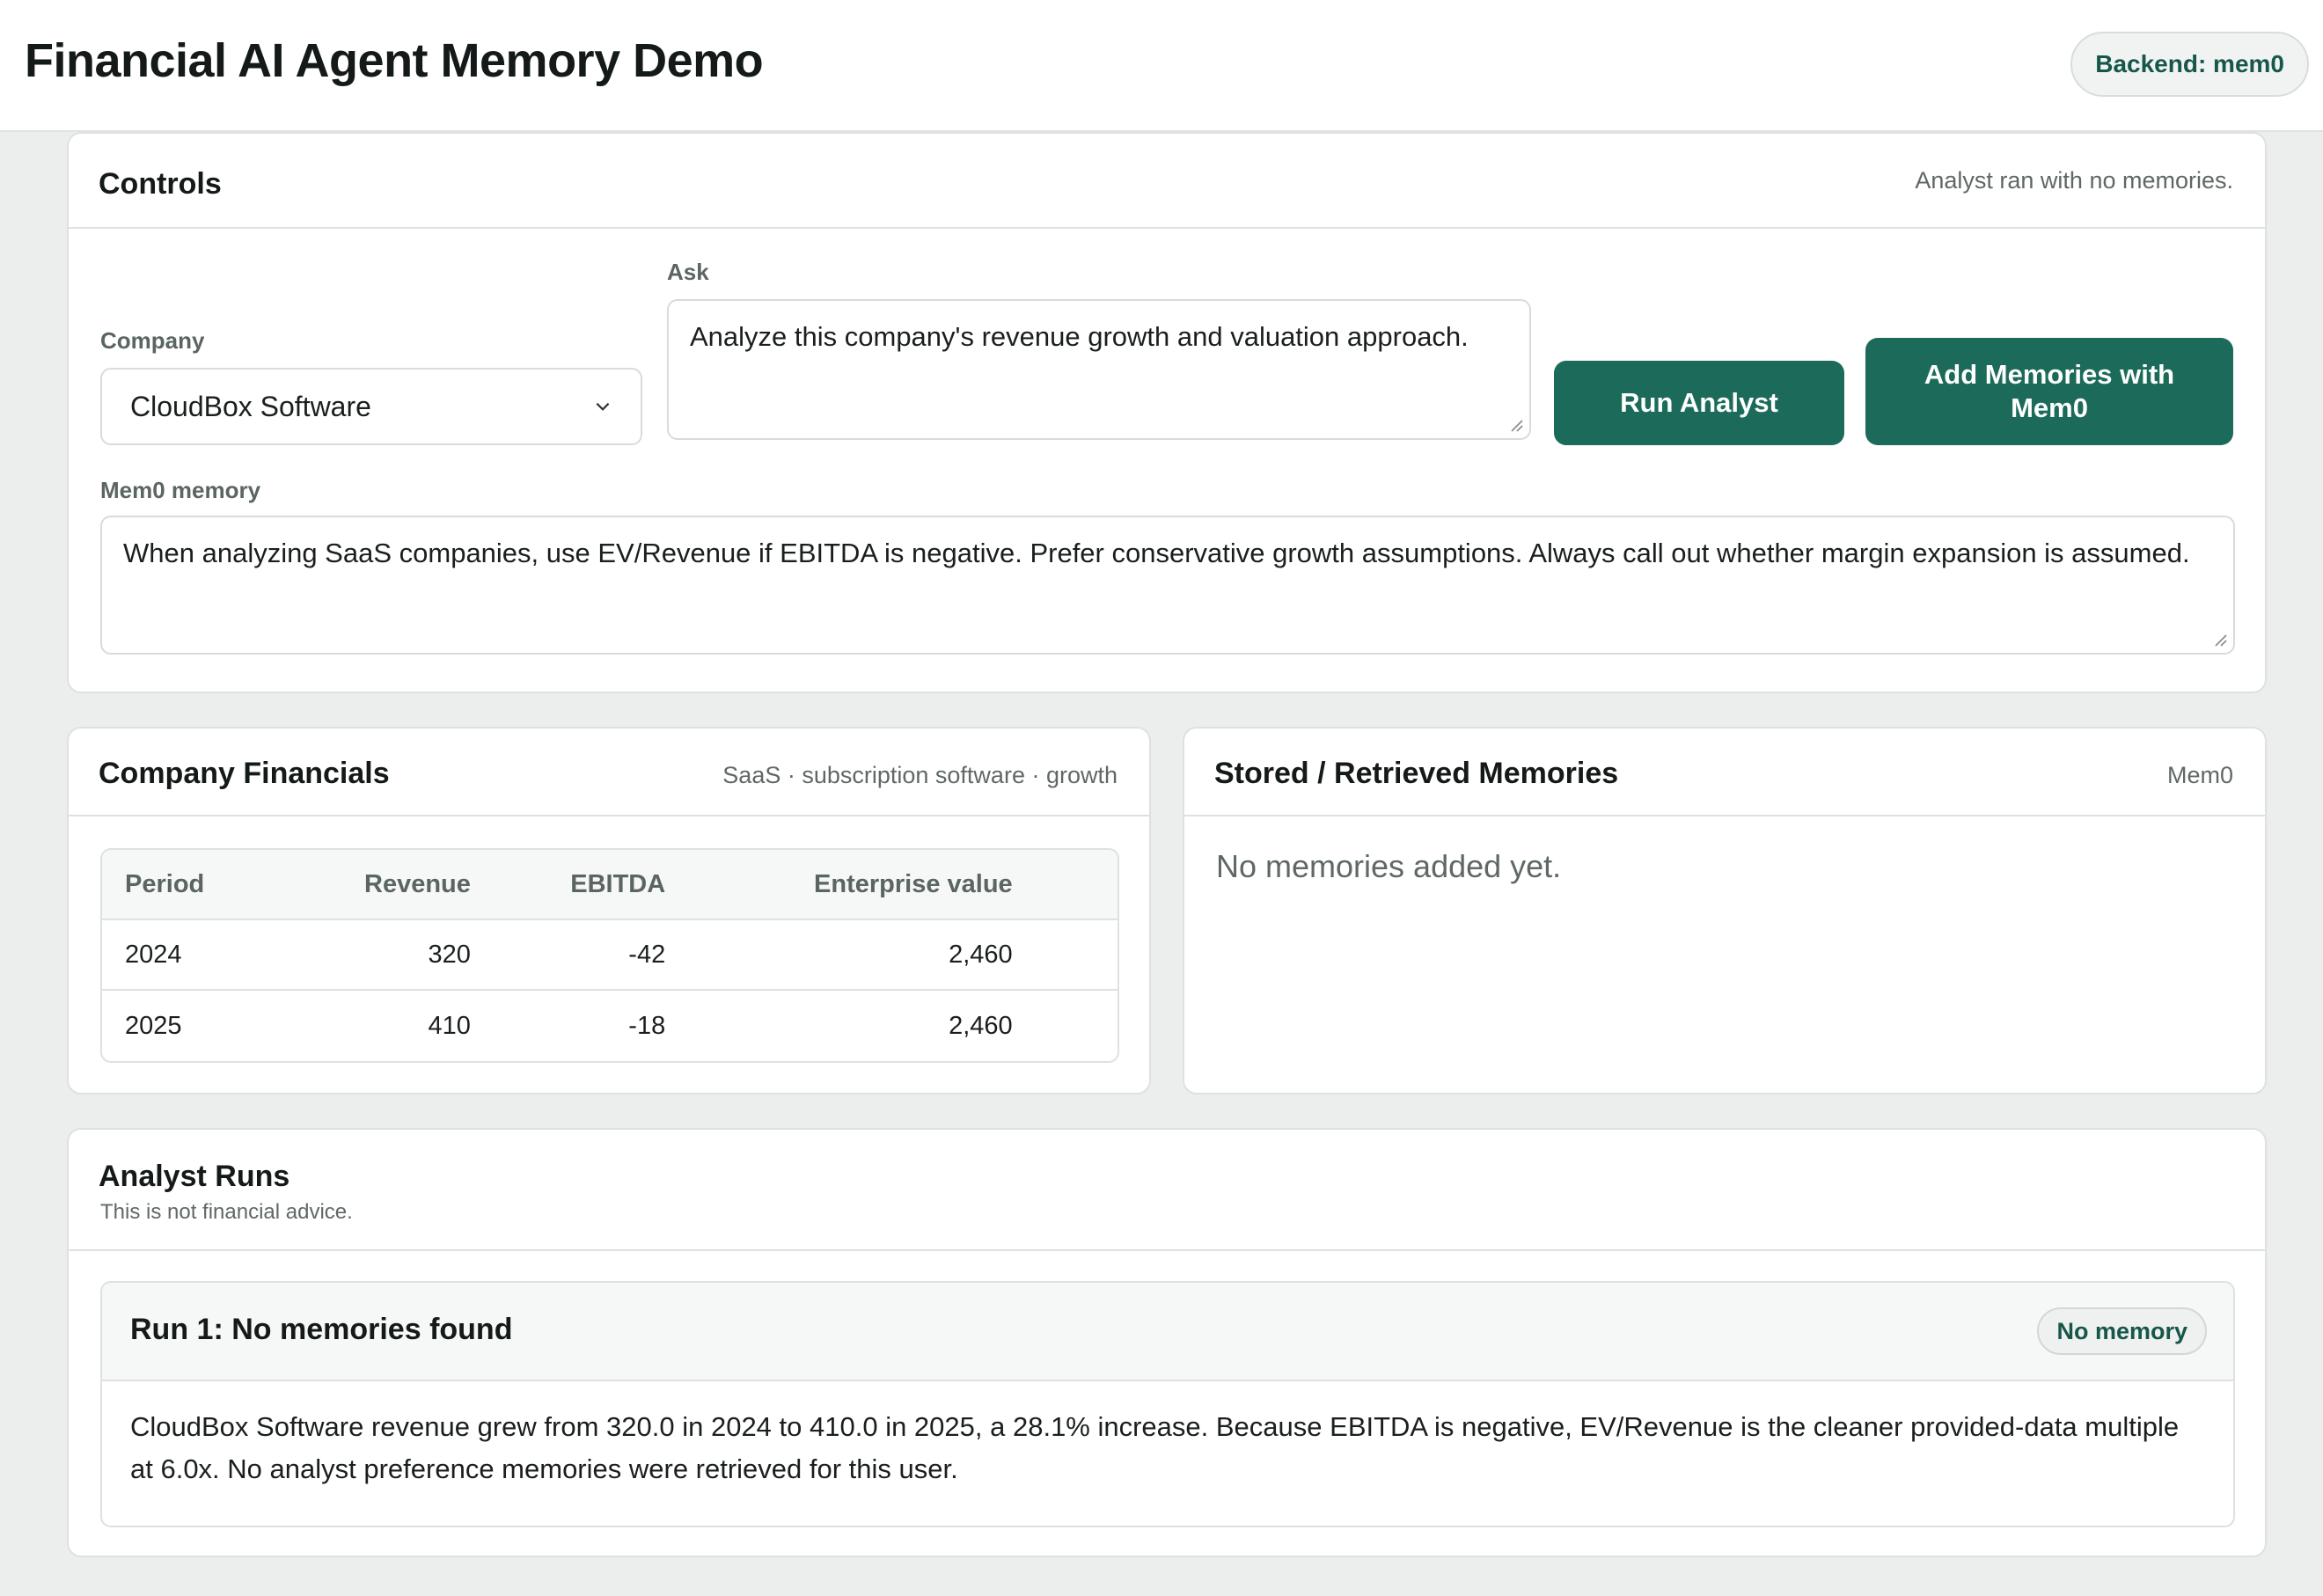 The height and width of the screenshot is (1596, 2323). I want to click on run-item-header: Run 1: No memories found No memory, so click(1167, 1332).